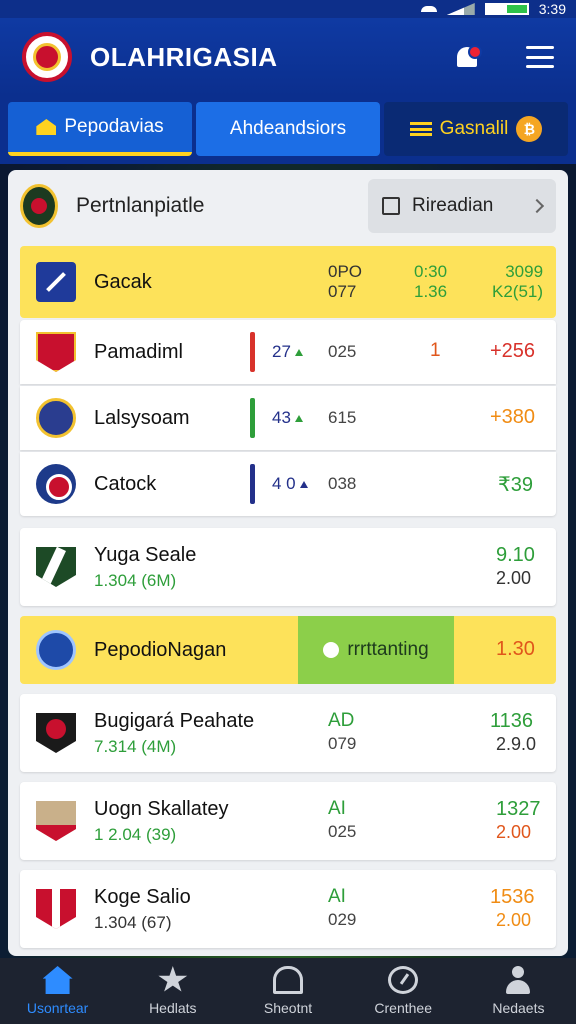 The image size is (576, 1024). I want to click on team-name: Yuga Seale, so click(145, 554).